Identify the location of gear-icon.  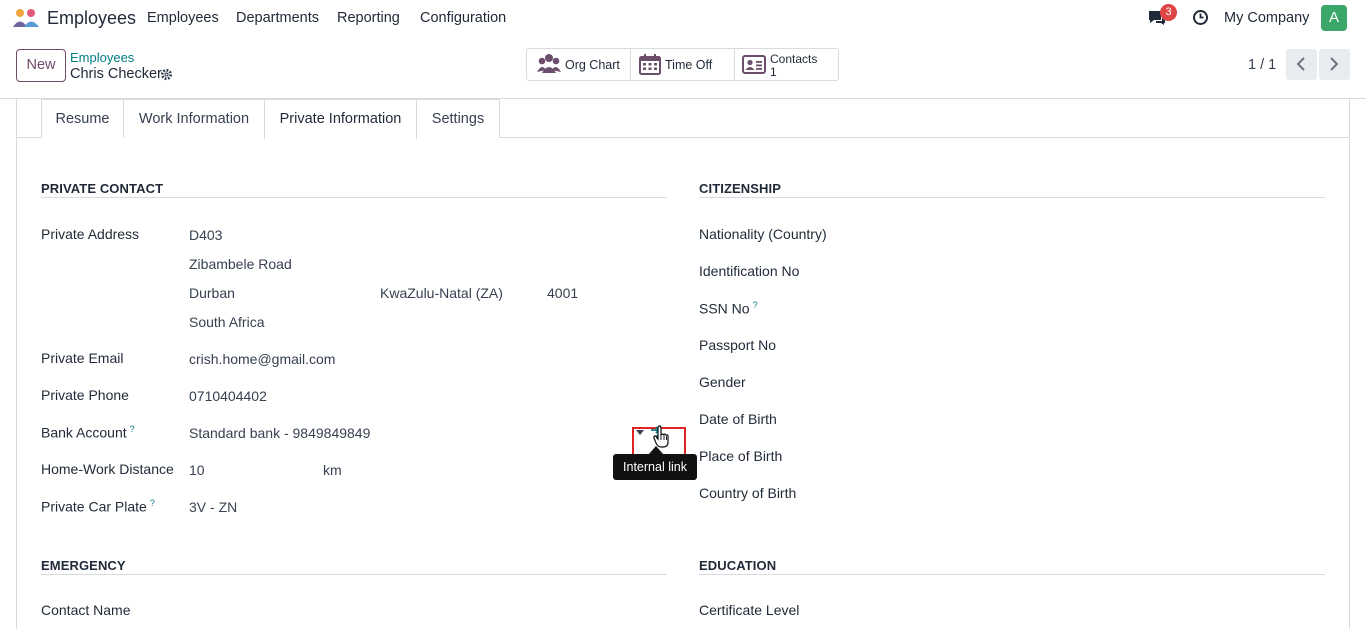
(166, 74).